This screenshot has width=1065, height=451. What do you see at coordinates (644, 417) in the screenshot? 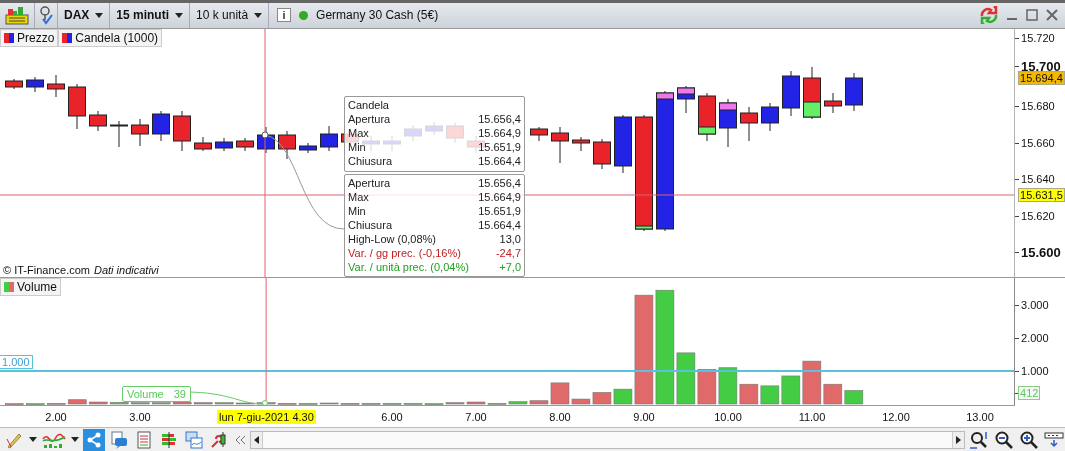
I see `time-label: 9.00` at bounding box center [644, 417].